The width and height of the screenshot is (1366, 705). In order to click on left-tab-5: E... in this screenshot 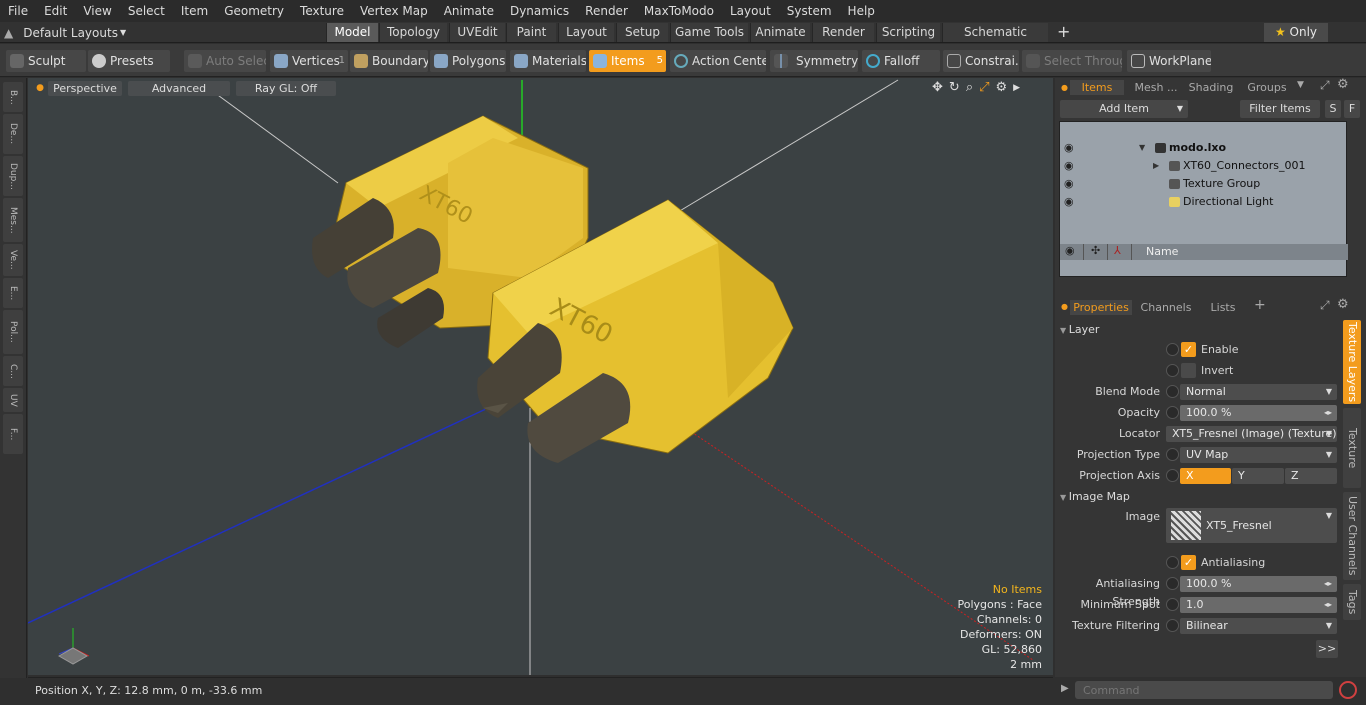, I will do `click(13, 293)`.